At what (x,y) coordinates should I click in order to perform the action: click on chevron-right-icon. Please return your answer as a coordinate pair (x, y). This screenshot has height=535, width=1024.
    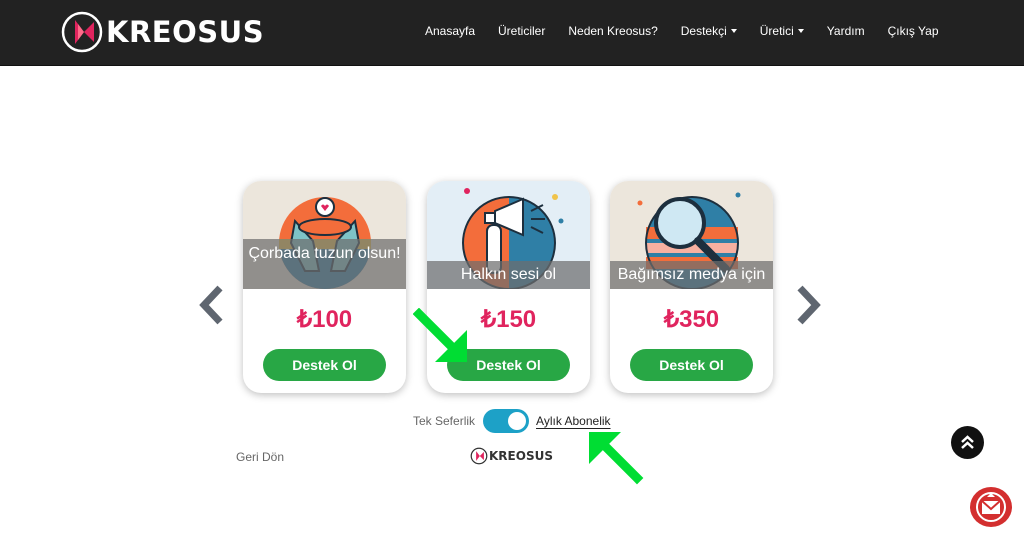
    Looking at the image, I should click on (809, 305).